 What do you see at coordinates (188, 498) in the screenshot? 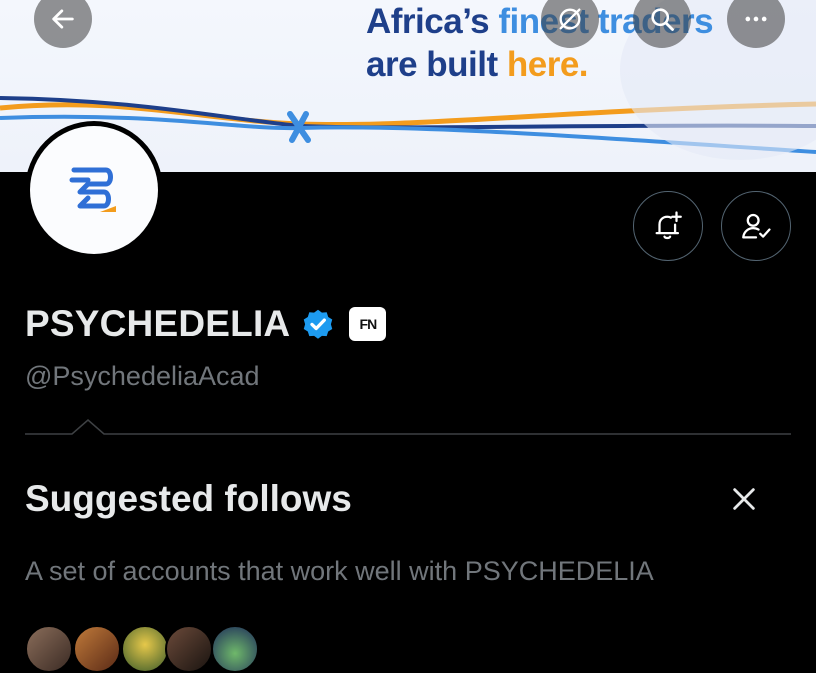
I see `suggested-follows-title: Suggested follows` at bounding box center [188, 498].